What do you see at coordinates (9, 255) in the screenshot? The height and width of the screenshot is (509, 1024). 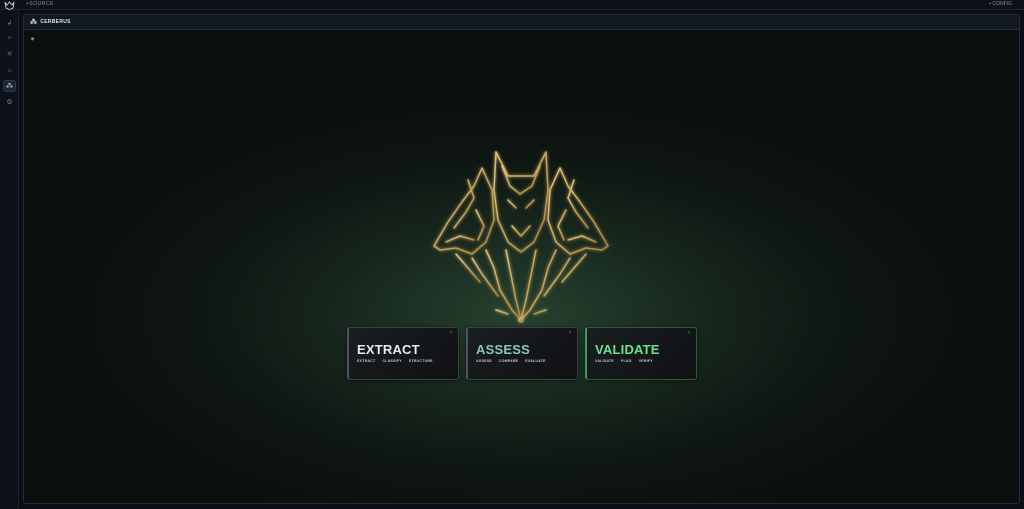 I see `sidebar: ↲ ⑂ ✕ ⌂ ⁂ ⚙` at bounding box center [9, 255].